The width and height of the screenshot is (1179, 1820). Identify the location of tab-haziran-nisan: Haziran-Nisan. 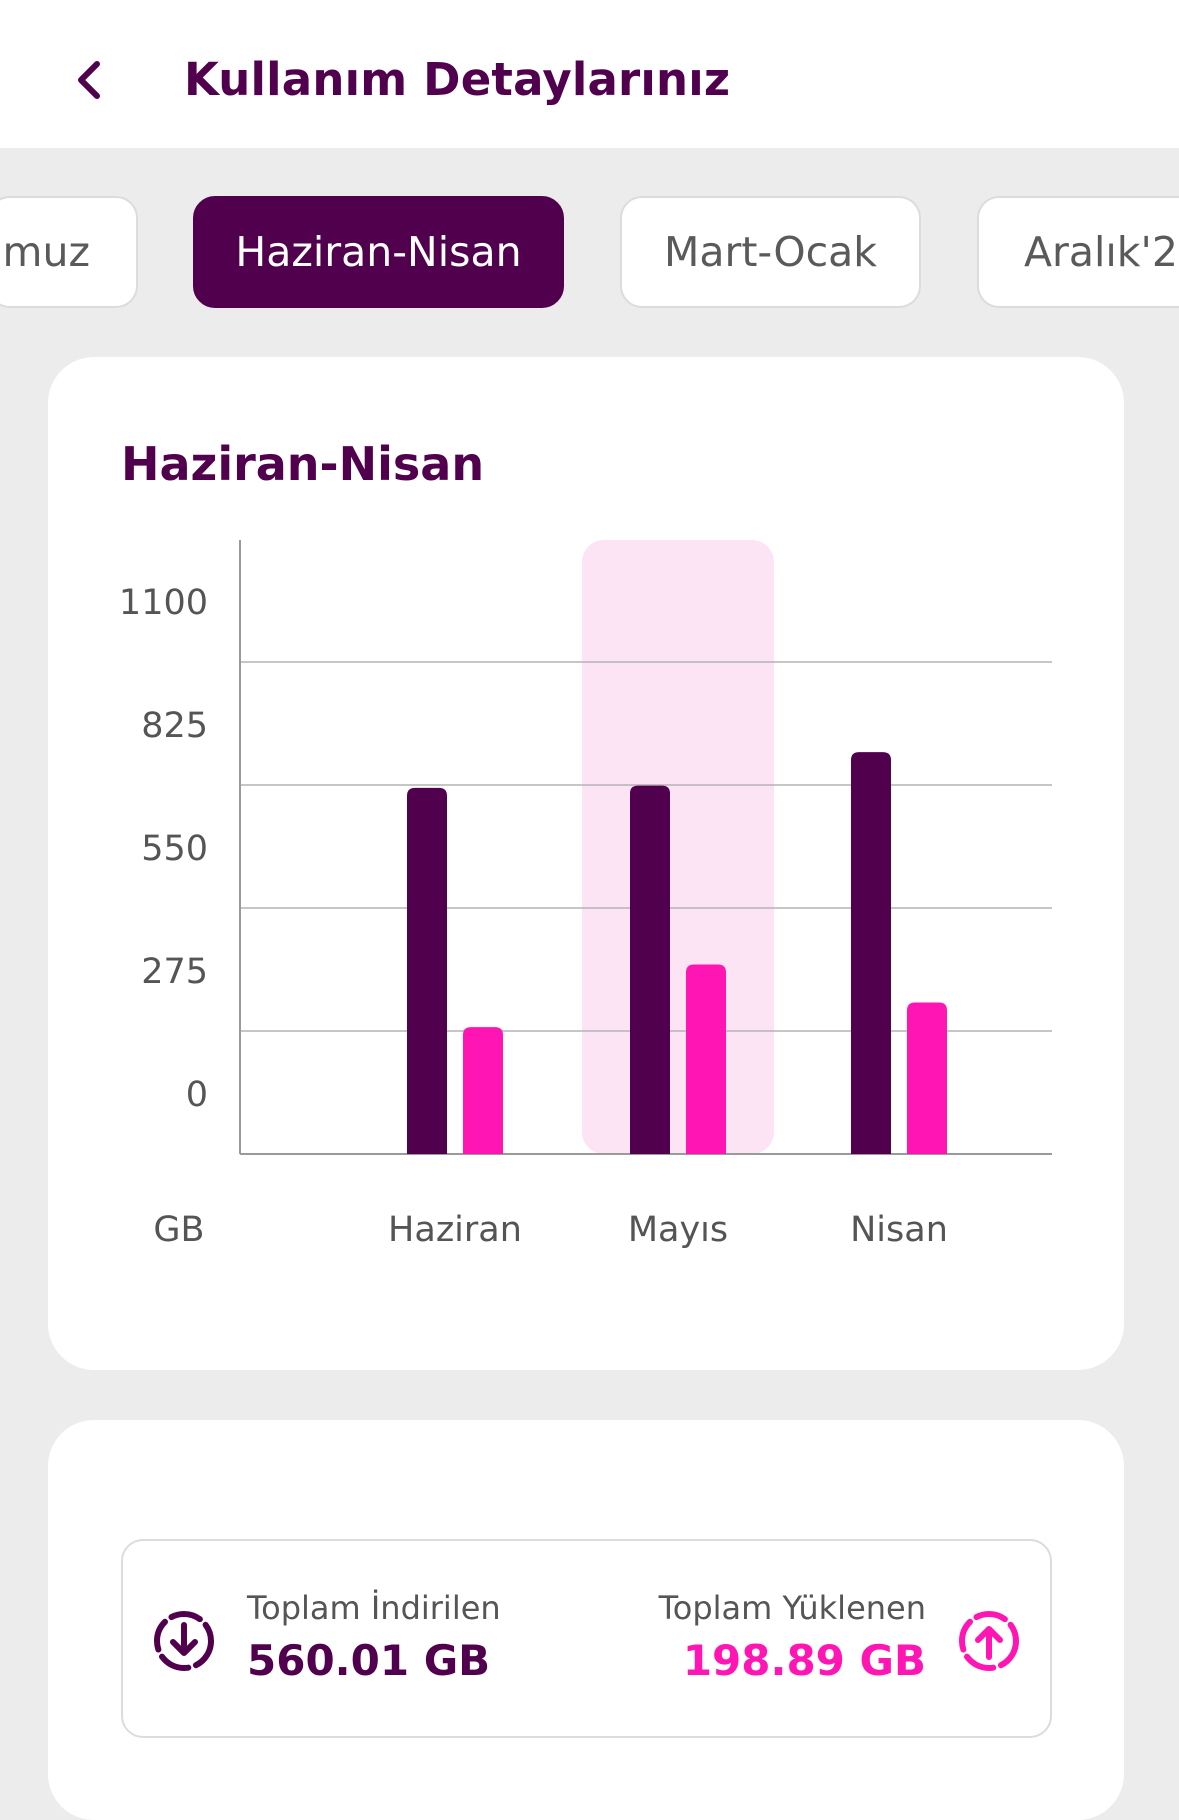
(378, 252).